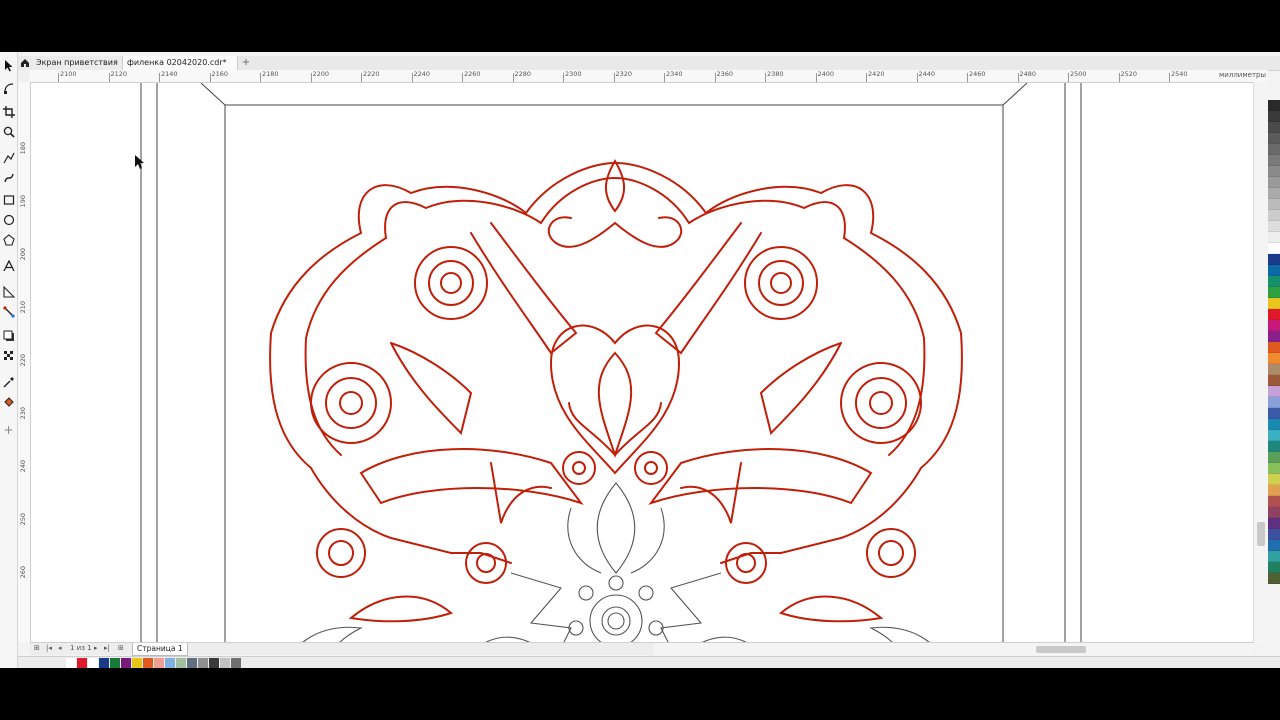  What do you see at coordinates (180, 63) in the screenshot?
I see `tab-document: филенка 02042020.cdr*` at bounding box center [180, 63].